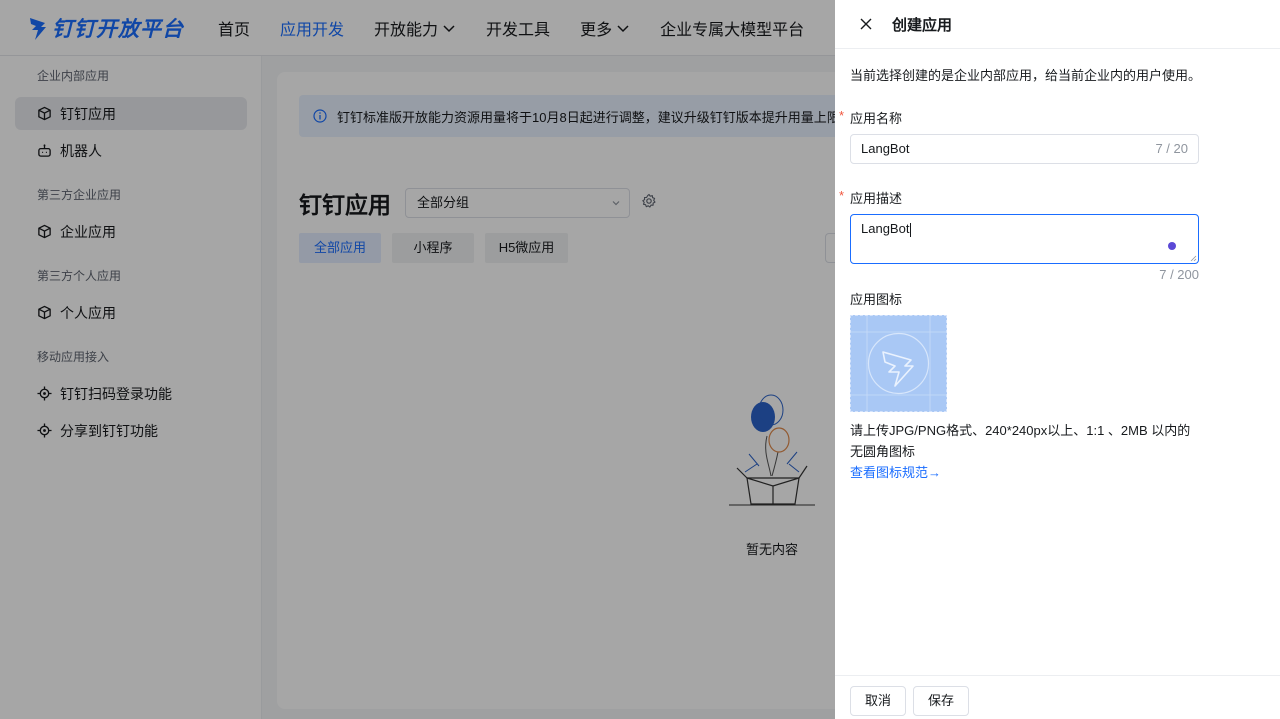 The width and height of the screenshot is (1280, 719). Describe the element at coordinates (1171, 148) in the screenshot. I see `app-name-count: 7 / 20` at that location.